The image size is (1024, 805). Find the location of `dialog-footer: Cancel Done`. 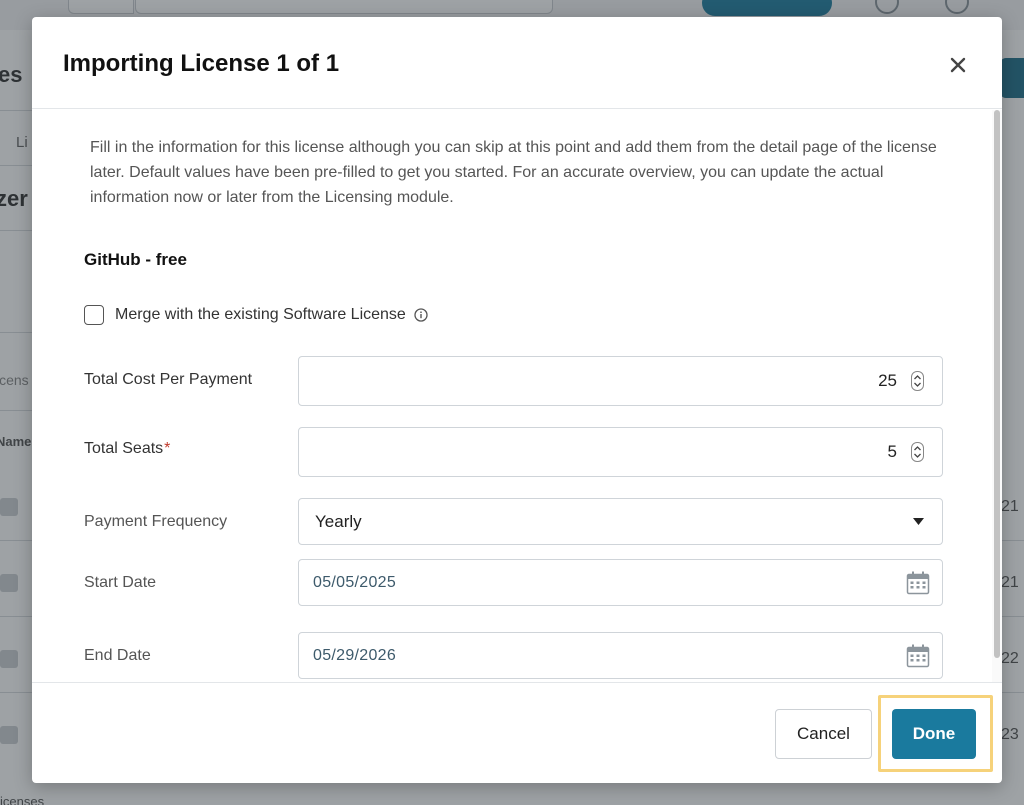

dialog-footer: Cancel Done is located at coordinates (517, 732).